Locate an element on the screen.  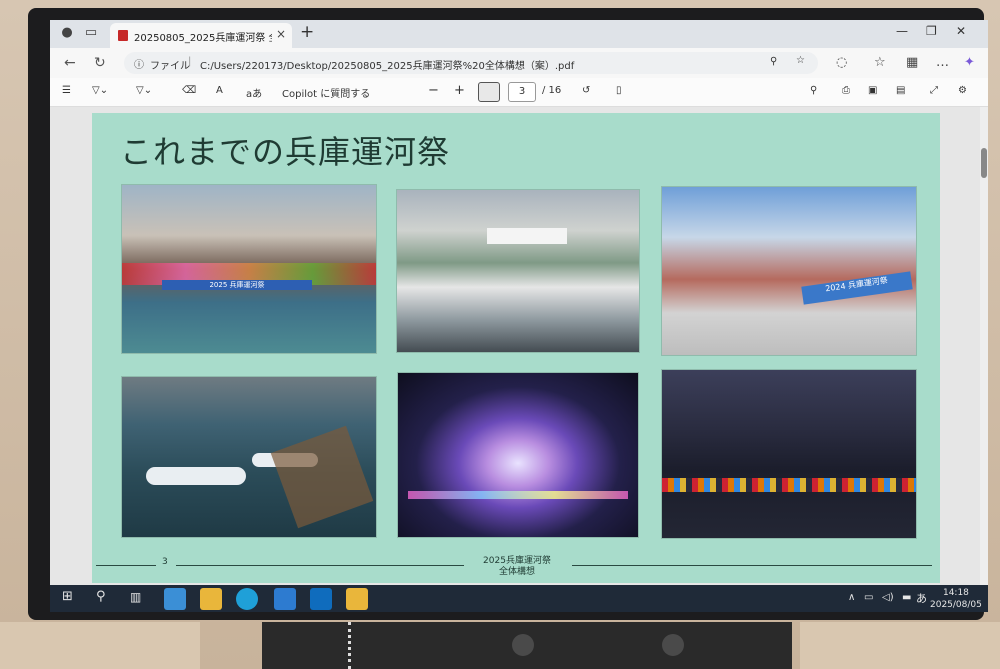
favorites-icon: ☆ is located at coordinates (880, 62).